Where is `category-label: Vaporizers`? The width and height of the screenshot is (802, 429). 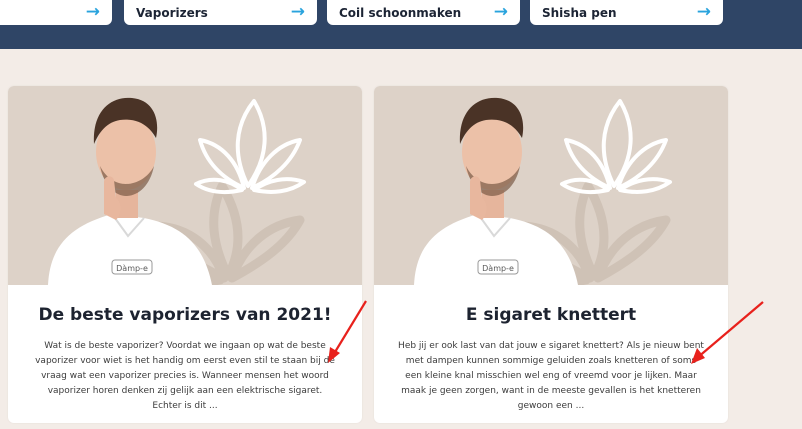
category-label: Vaporizers is located at coordinates (172, 12).